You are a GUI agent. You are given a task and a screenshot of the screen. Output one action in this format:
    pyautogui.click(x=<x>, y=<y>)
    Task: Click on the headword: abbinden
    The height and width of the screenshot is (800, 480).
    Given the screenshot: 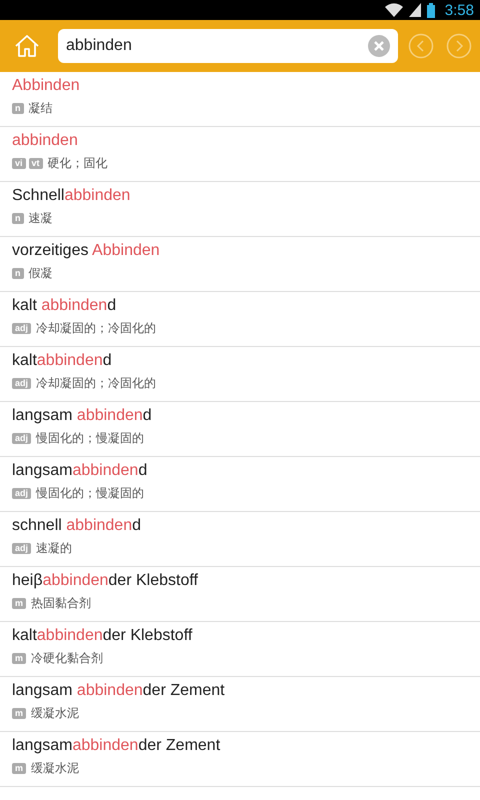 What is the action you would take?
    pyautogui.click(x=45, y=141)
    